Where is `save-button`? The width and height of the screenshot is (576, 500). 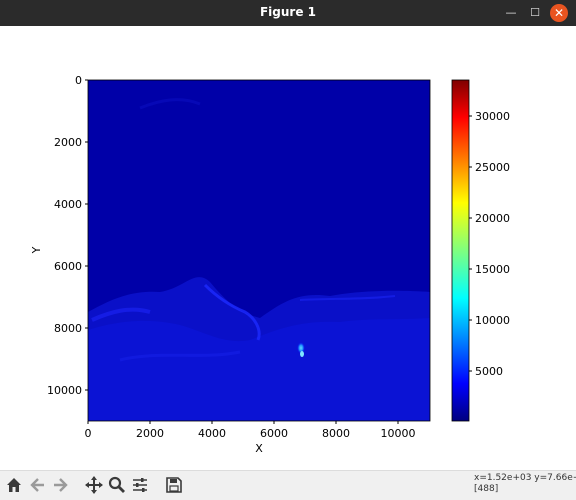 save-button is located at coordinates (174, 485).